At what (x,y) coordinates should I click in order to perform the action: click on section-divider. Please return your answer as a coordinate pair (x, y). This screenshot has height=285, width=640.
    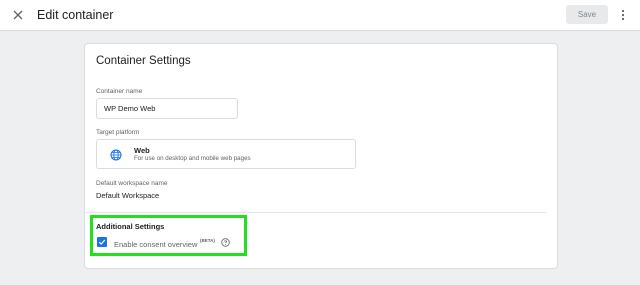
    Looking at the image, I should click on (315, 212).